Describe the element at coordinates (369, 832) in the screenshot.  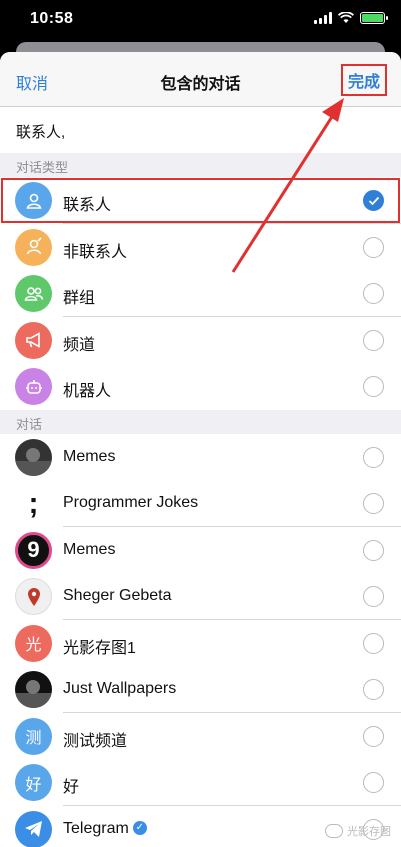
I see `watermark-text: 光影存图` at that location.